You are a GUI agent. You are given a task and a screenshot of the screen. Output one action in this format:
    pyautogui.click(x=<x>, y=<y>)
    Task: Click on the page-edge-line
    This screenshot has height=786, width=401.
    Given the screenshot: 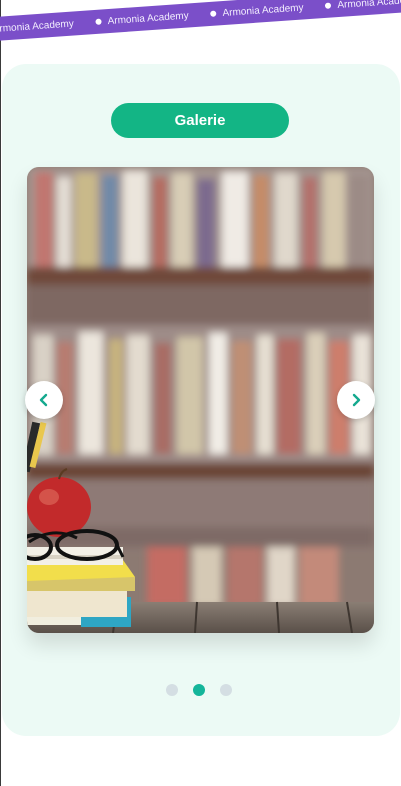 What is the action you would take?
    pyautogui.click(x=0, y=393)
    